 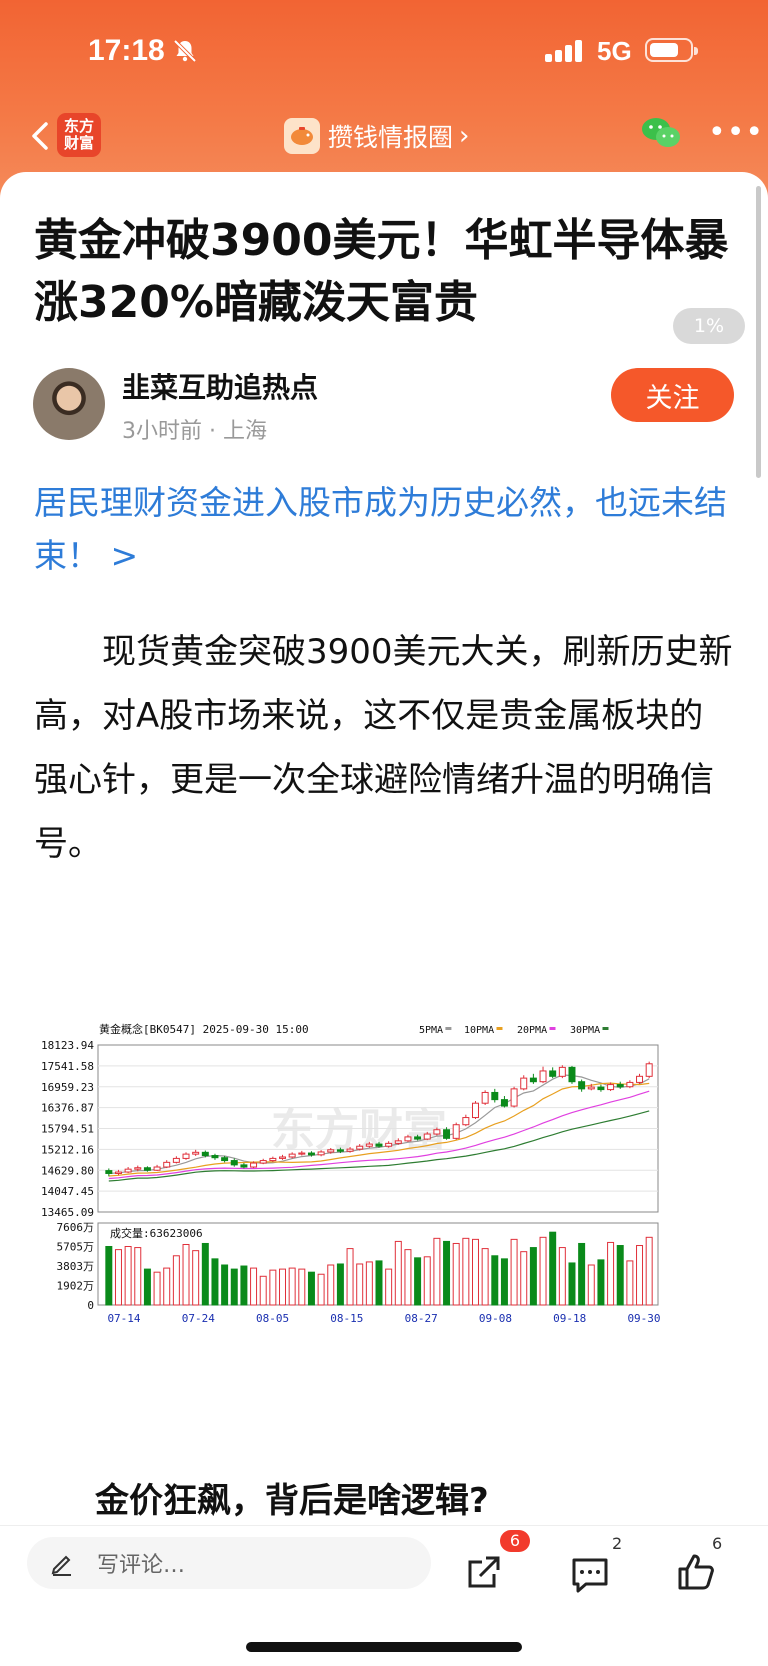 I want to click on volume-tick-label: 7606万, so click(x=76, y=1227).